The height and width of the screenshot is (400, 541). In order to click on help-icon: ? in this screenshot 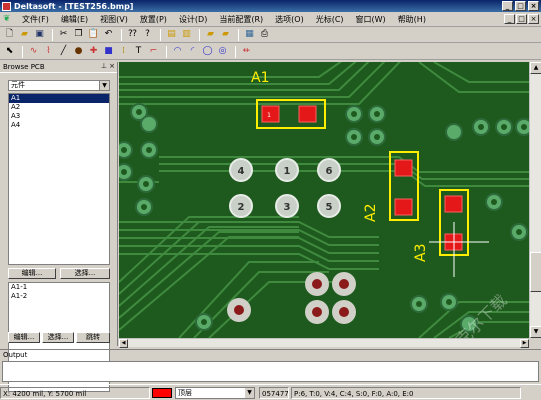, I will do `click(147, 34)`.